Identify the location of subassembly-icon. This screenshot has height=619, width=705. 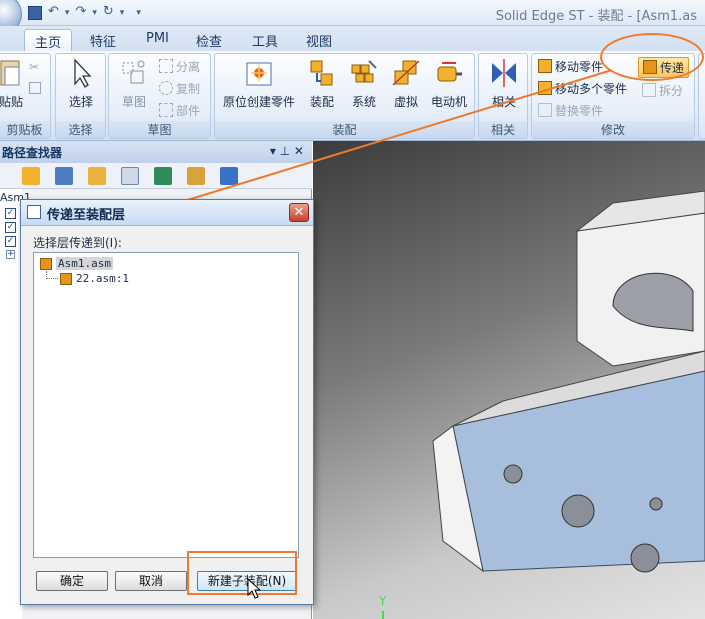
(66, 278).